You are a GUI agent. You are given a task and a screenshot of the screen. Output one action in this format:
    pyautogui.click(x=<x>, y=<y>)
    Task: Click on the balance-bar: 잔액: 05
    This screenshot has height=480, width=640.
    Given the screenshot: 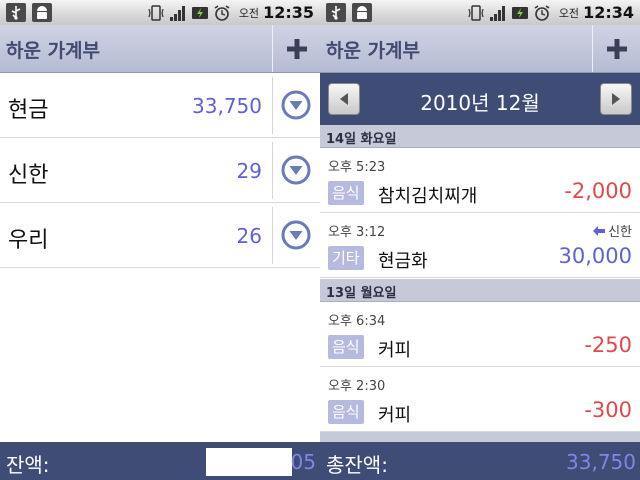 What is the action you would take?
    pyautogui.click(x=160, y=461)
    